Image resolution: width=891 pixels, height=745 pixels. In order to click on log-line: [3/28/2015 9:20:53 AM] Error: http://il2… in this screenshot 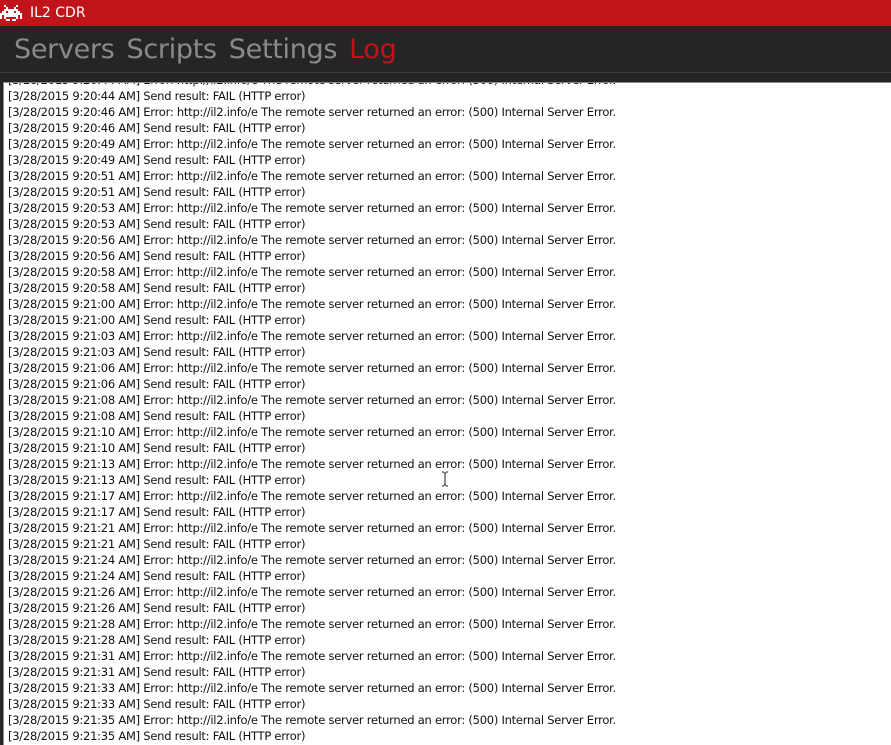, I will do `click(312, 208)`.